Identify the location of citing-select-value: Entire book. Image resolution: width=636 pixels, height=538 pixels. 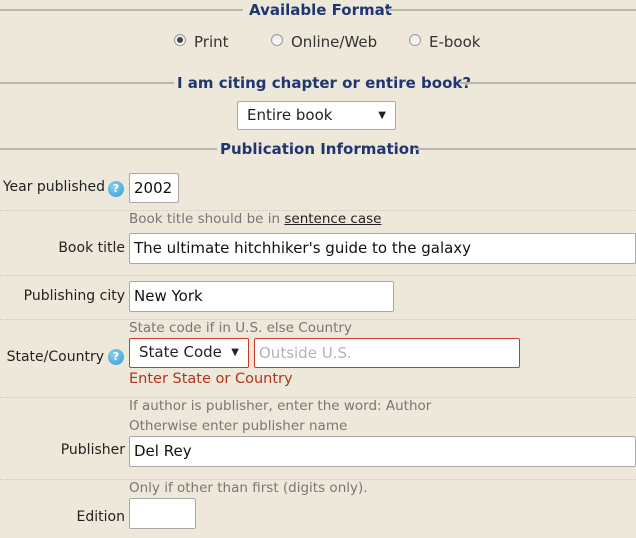
(290, 115).